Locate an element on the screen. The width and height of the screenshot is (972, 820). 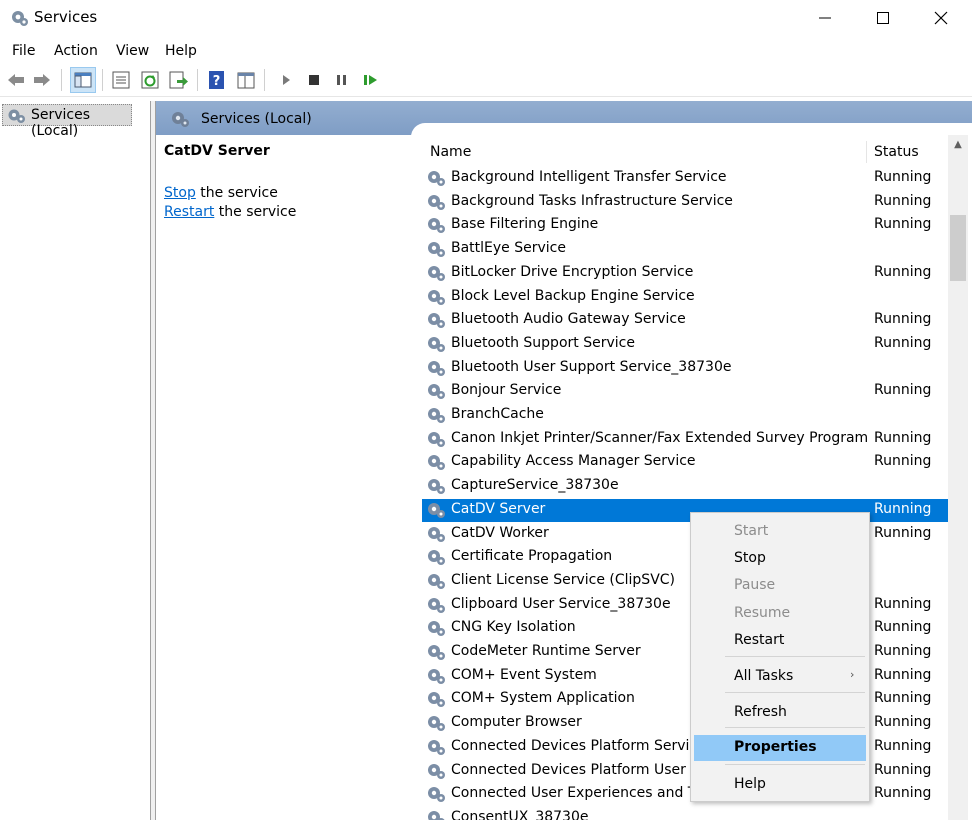
context-menu-item-help: Help is located at coordinates (780, 785).